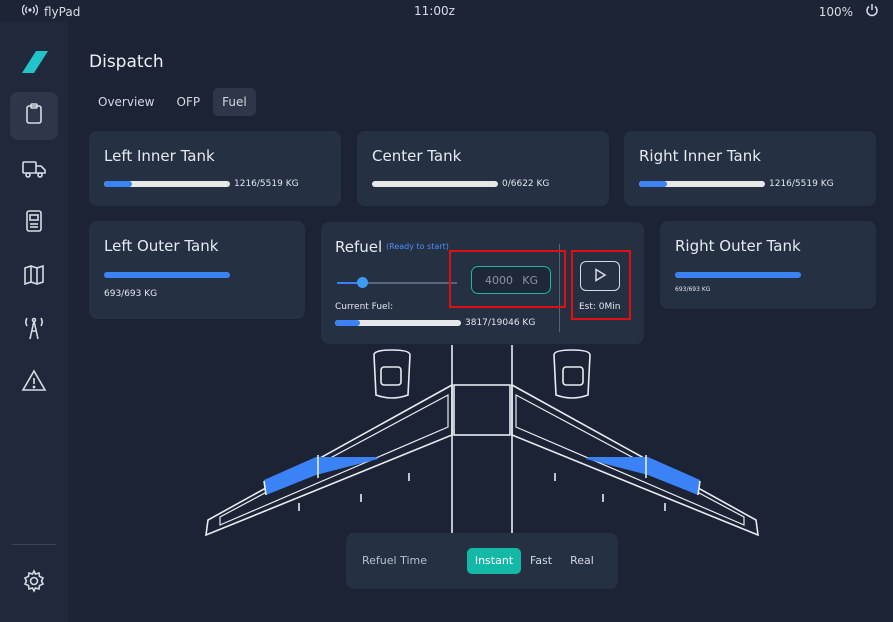 The width and height of the screenshot is (893, 622). Describe the element at coordinates (600, 307) in the screenshot. I see `refuel-estimate: Est: 0Min` at that location.